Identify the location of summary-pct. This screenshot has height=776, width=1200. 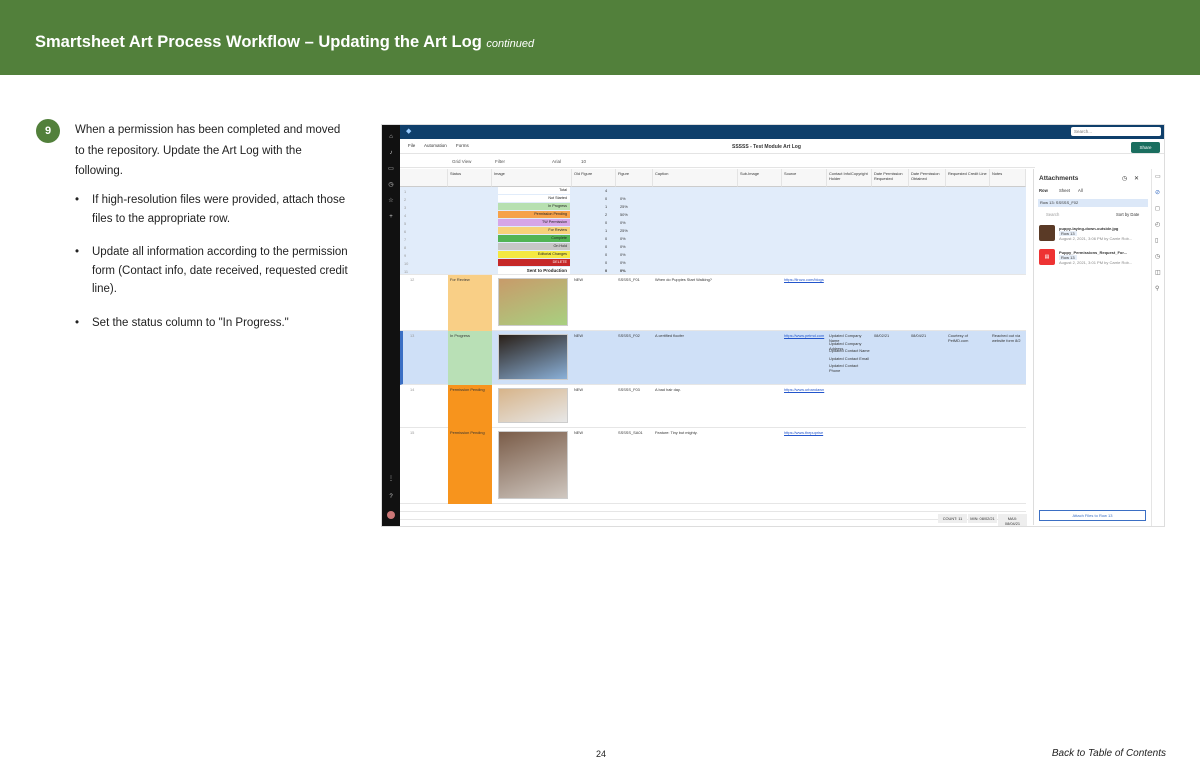
(626, 188).